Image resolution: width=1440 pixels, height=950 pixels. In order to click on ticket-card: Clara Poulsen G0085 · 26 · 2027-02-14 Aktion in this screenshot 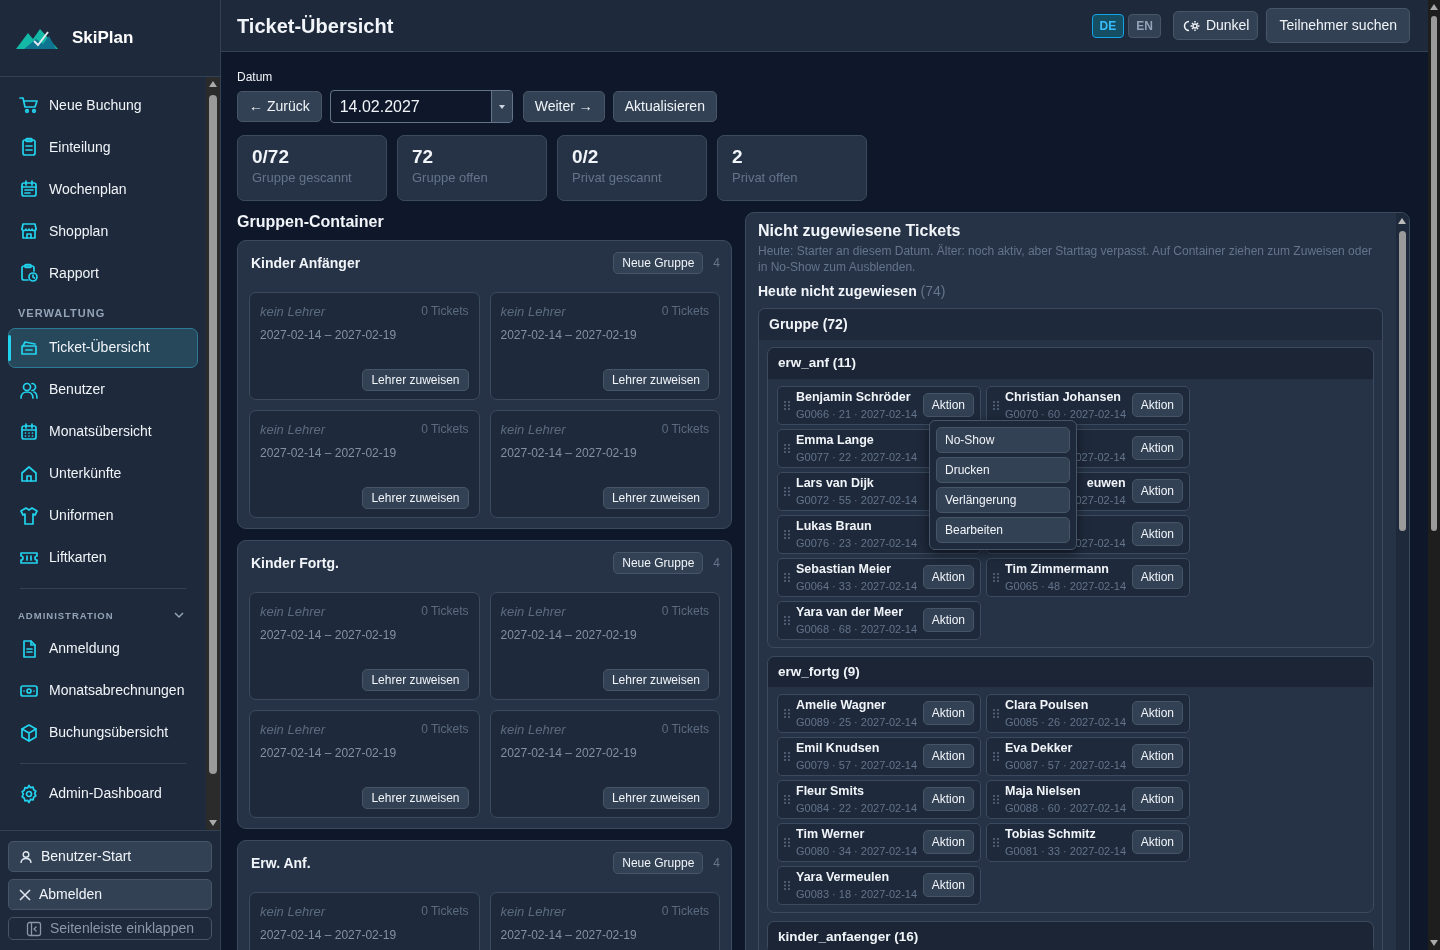, I will do `click(1088, 713)`.